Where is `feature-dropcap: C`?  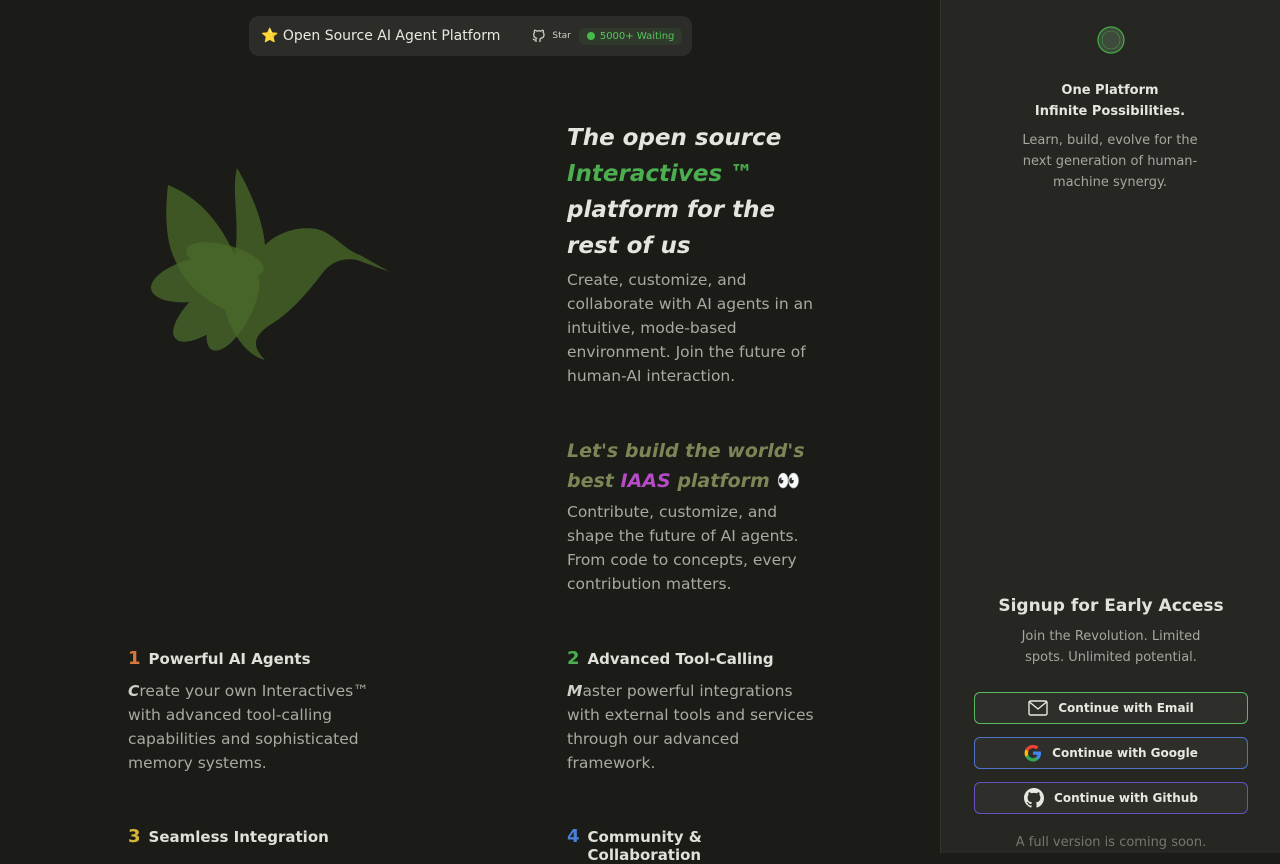
feature-dropcap: C is located at coordinates (134, 691).